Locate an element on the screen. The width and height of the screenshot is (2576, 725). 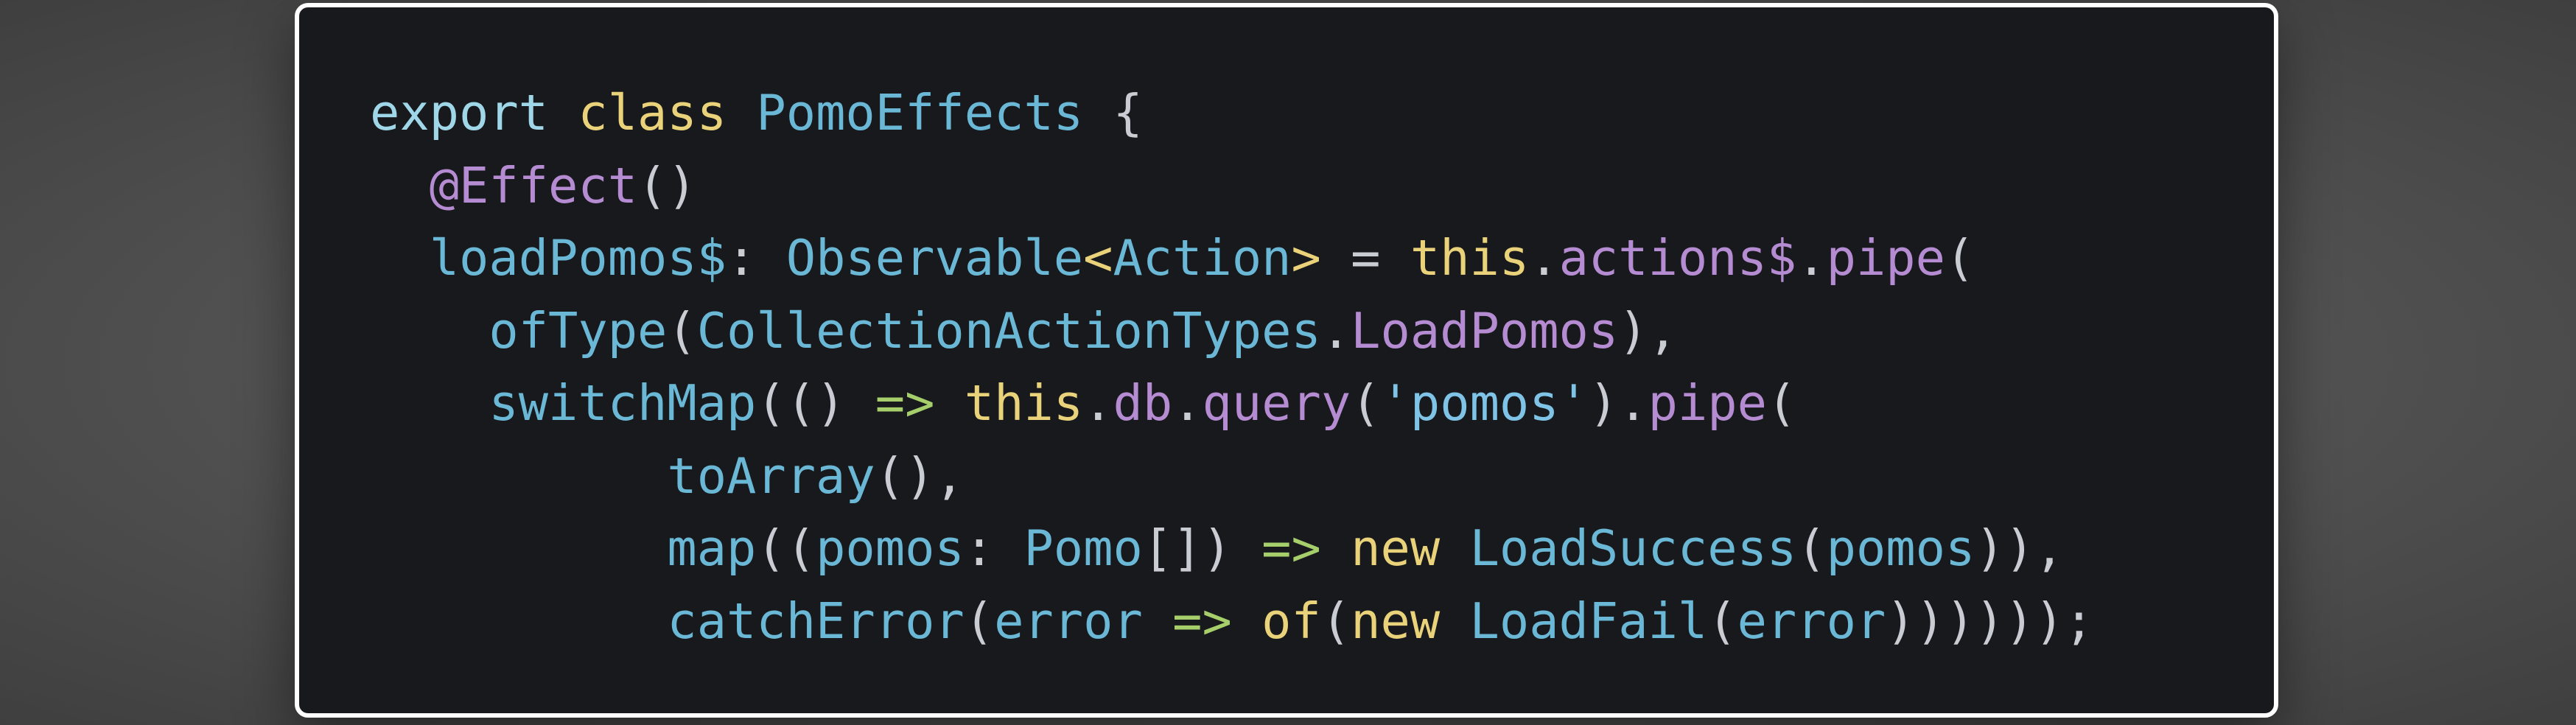
code-token: catchError is located at coordinates (816, 621).